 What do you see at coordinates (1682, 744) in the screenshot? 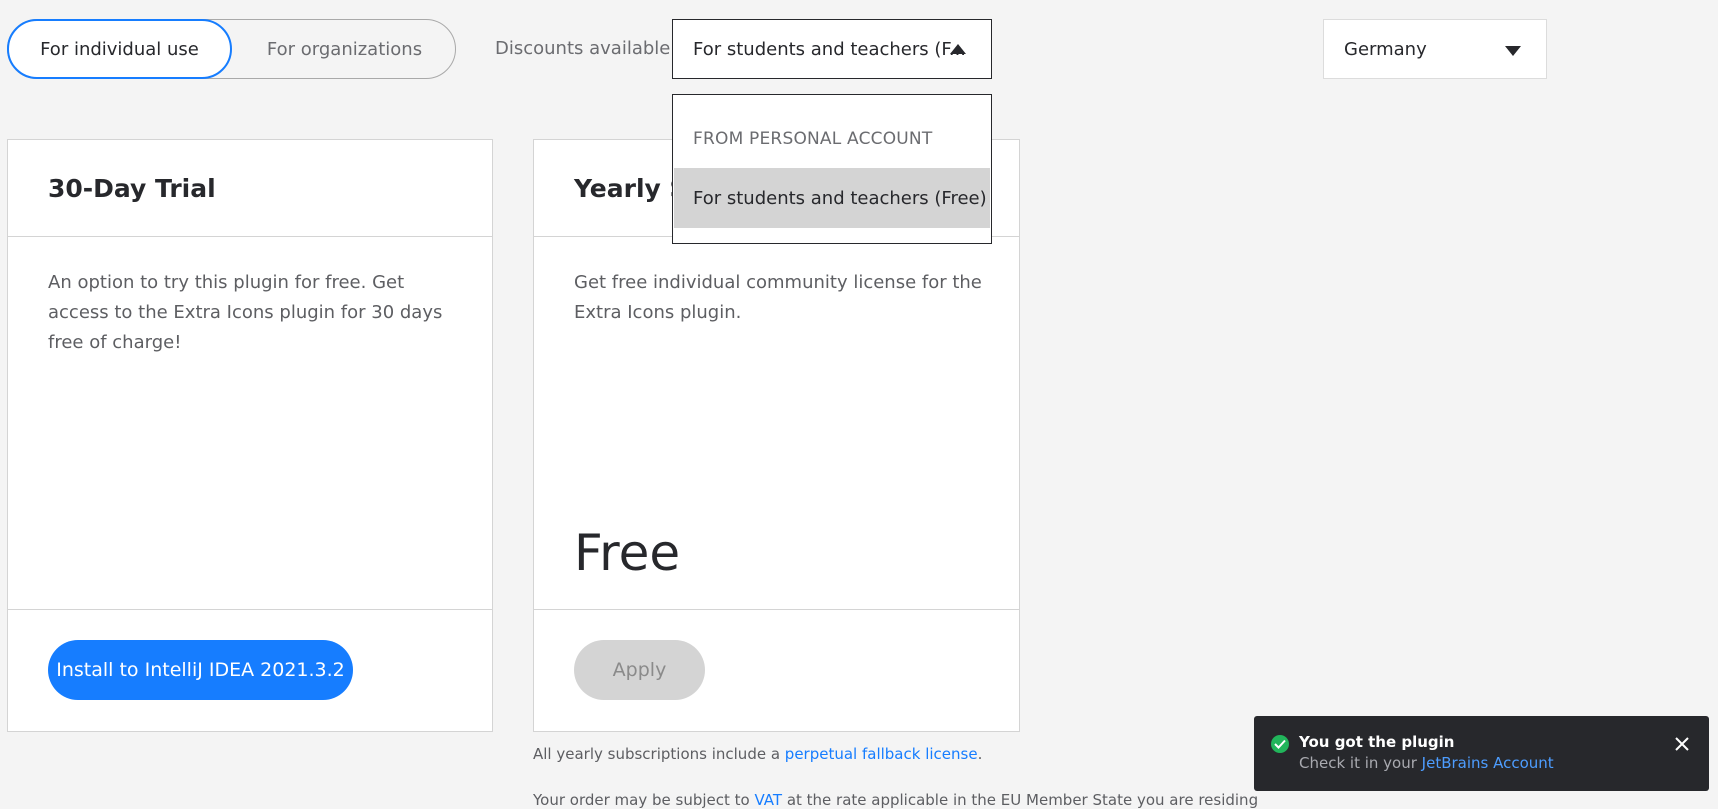
I see `close-icon` at bounding box center [1682, 744].